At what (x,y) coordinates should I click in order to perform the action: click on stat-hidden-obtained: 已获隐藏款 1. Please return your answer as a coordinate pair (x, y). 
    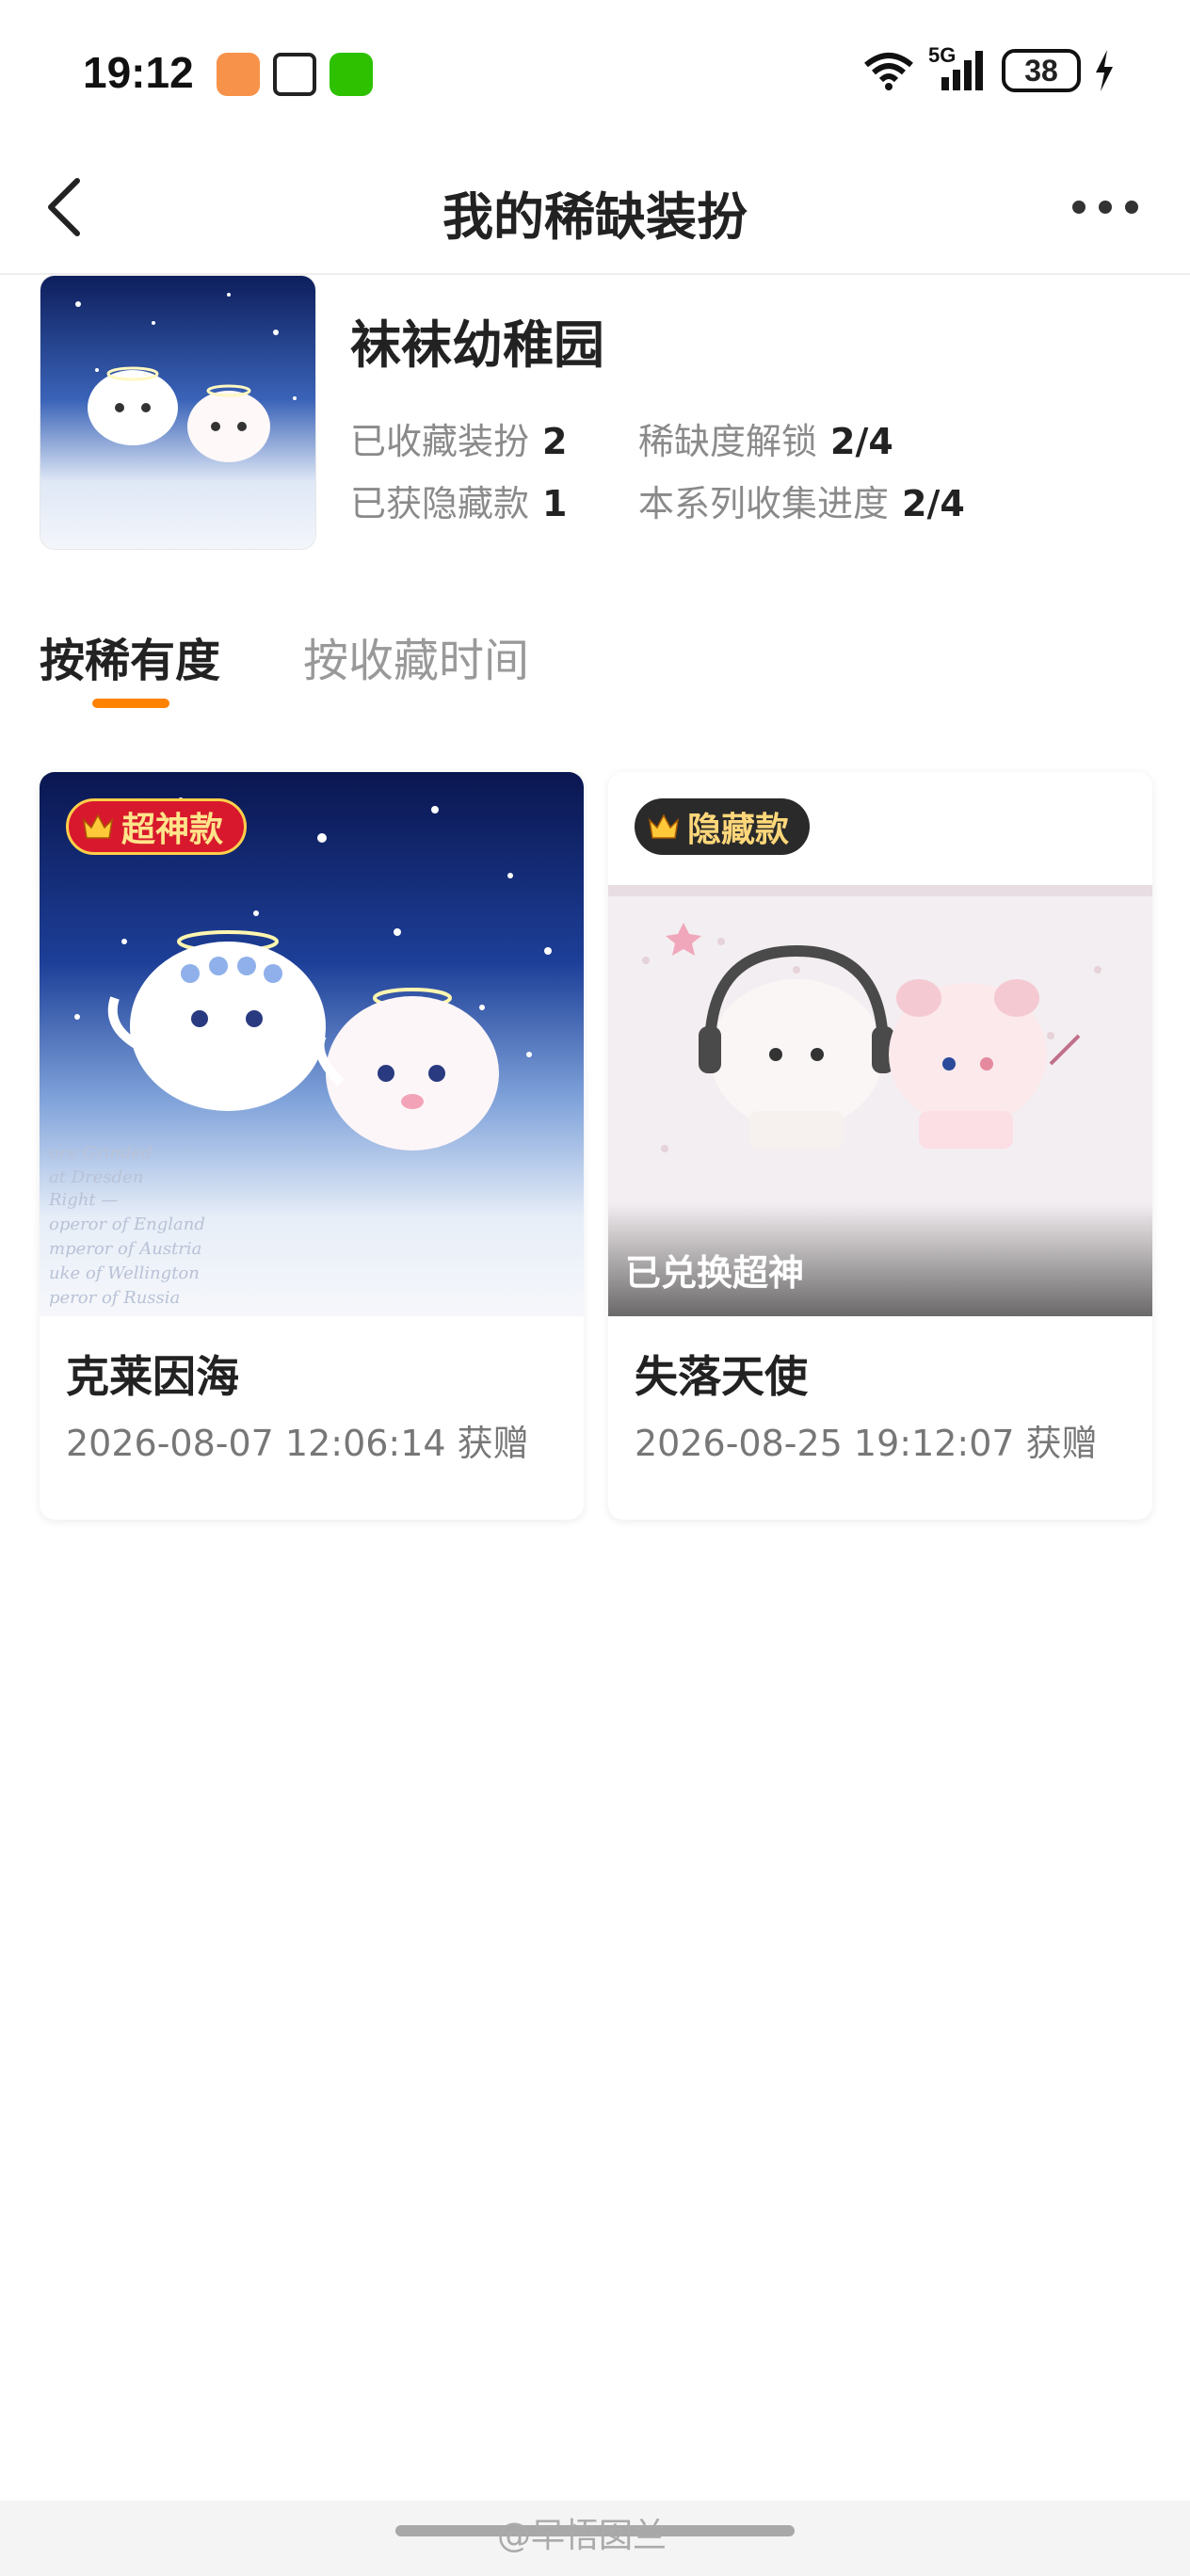
    Looking at the image, I should click on (458, 500).